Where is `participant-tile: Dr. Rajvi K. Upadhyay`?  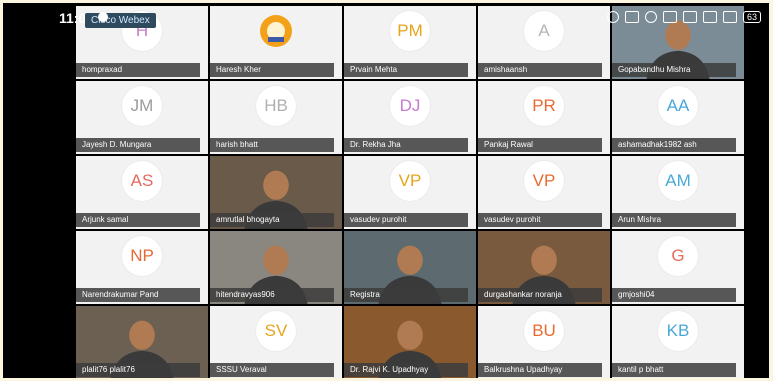
participant-tile: Dr. Rajvi K. Upadhyay is located at coordinates (411, 342).